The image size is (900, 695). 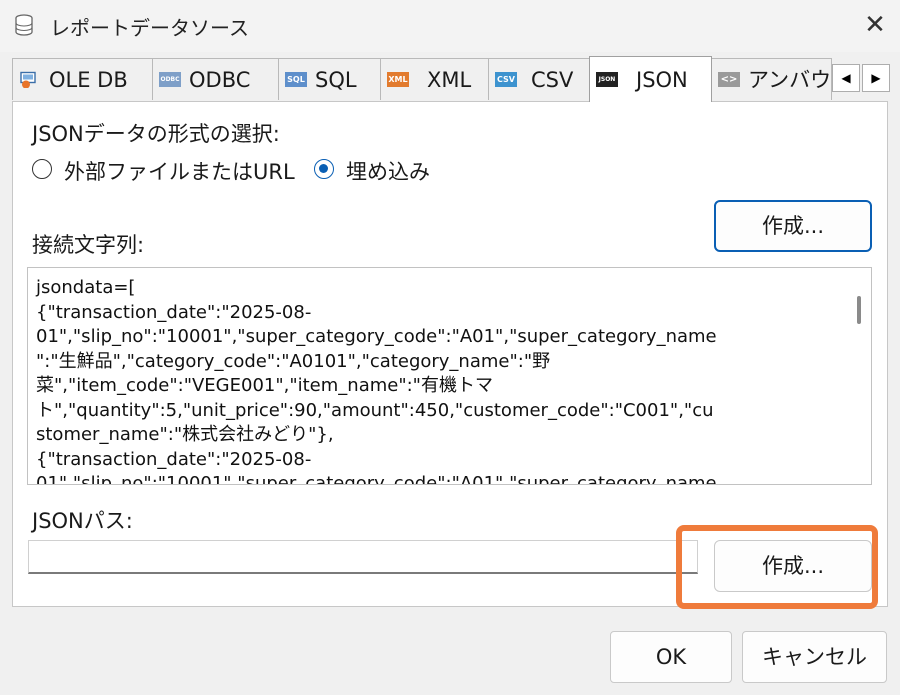 I want to click on json-icon: JSON, so click(x=607, y=79).